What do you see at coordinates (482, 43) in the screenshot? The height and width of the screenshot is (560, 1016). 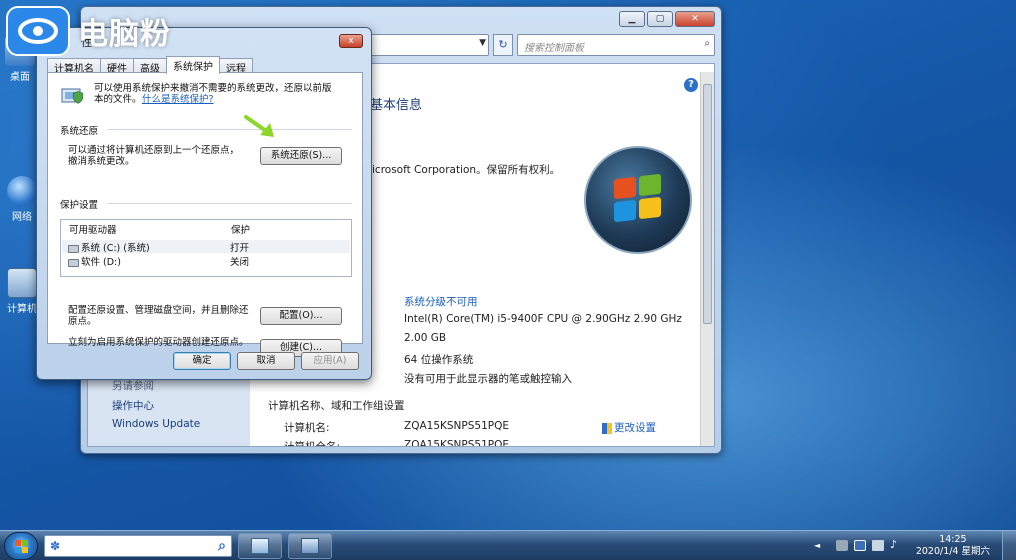 I see `address-dropdown-icon: ▼` at bounding box center [482, 43].